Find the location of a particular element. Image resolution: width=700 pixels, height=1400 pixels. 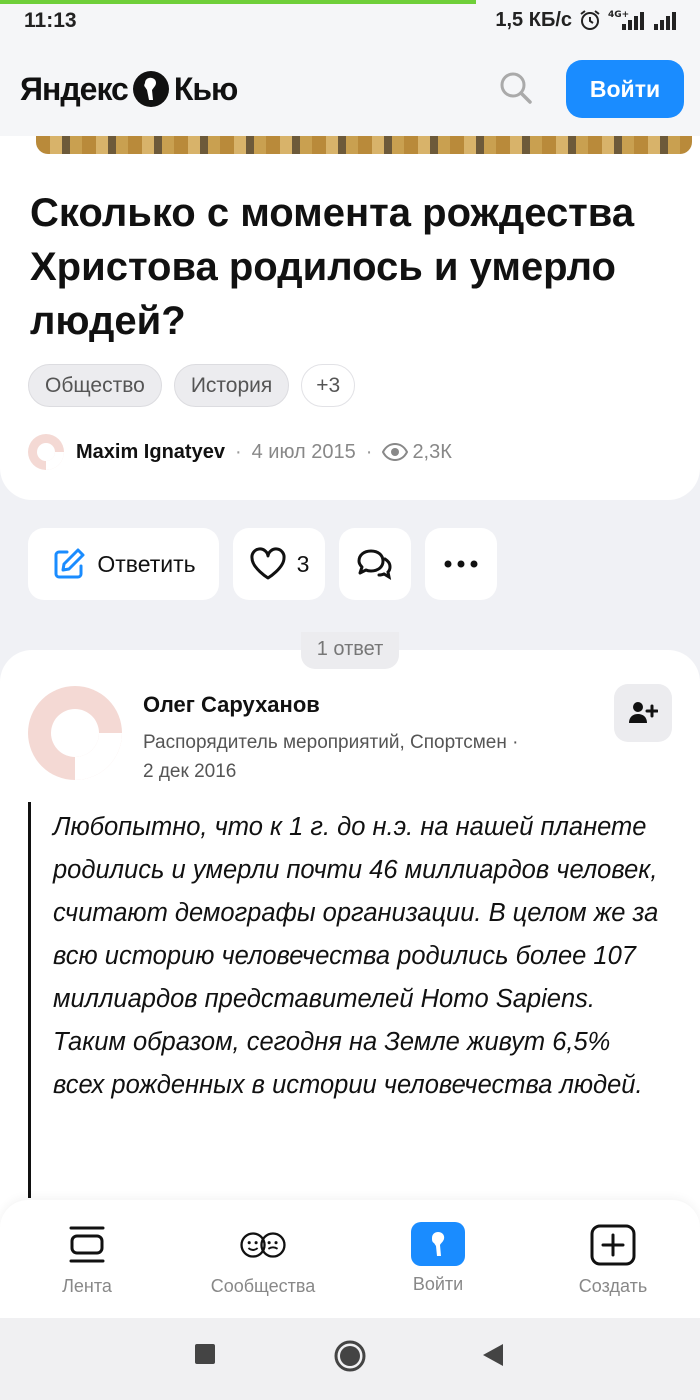

nav-login: Войти is located at coordinates (438, 1258).